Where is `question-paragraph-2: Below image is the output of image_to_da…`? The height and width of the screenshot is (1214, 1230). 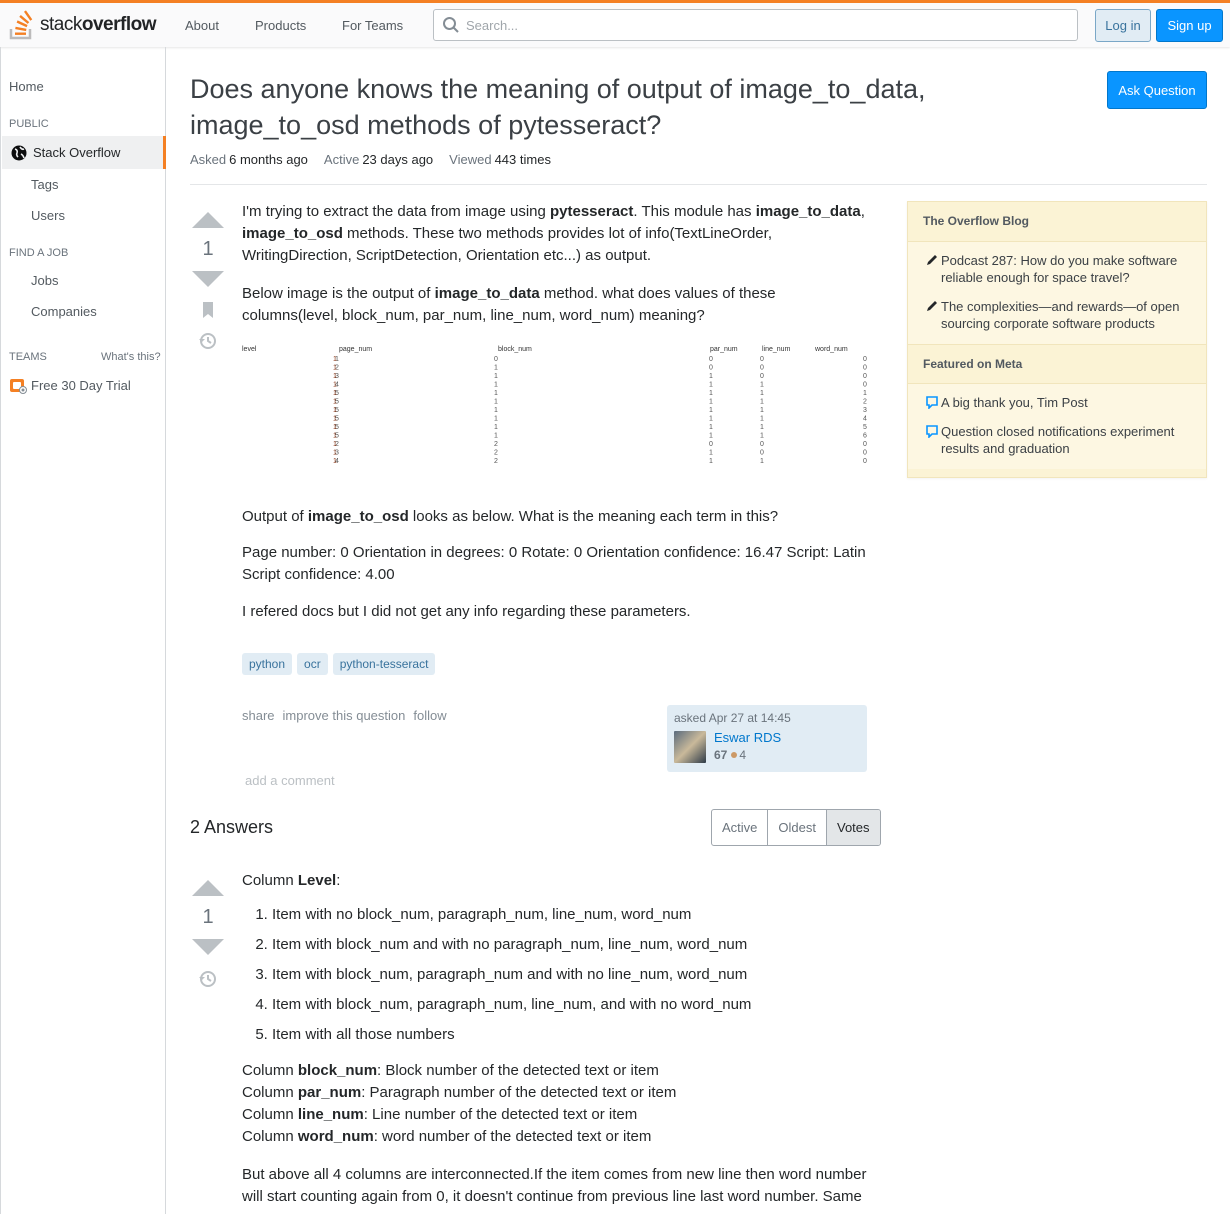 question-paragraph-2: Below image is the output of image_to_da… is located at coordinates (509, 304).